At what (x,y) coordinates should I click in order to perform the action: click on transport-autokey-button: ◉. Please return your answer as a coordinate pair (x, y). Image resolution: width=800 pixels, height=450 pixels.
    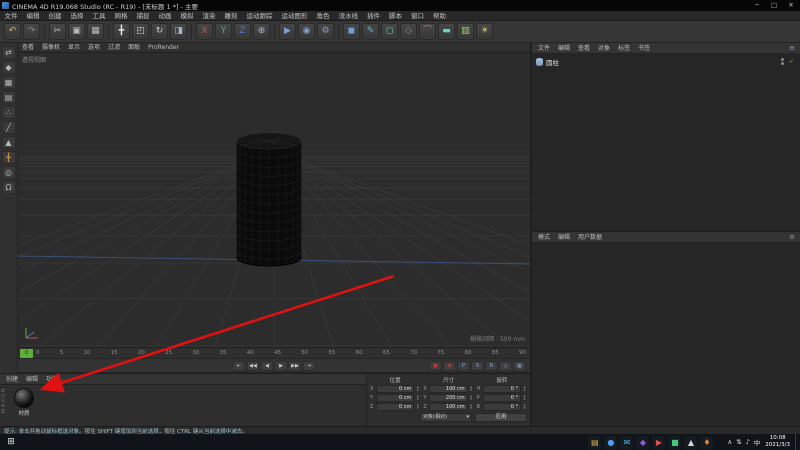
    Looking at the image, I should click on (449, 366).